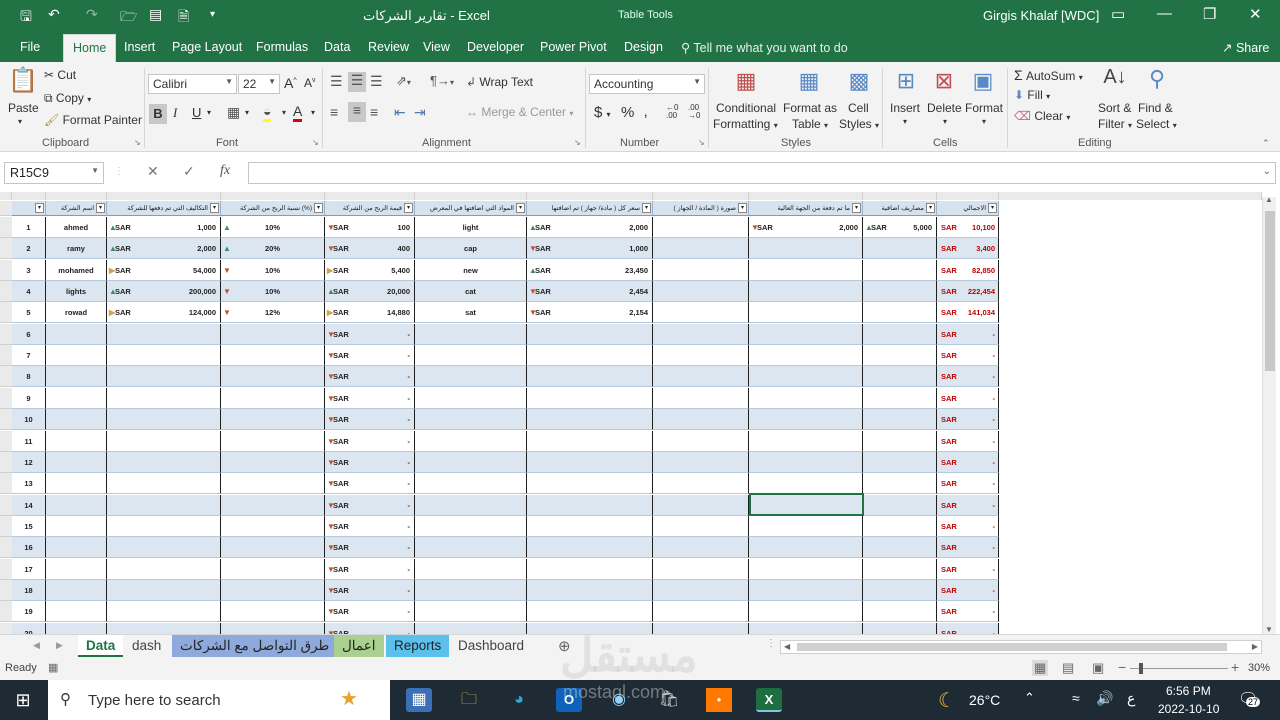  What do you see at coordinates (471, 227) in the screenshot?
I see `item-cell: light` at bounding box center [471, 227].